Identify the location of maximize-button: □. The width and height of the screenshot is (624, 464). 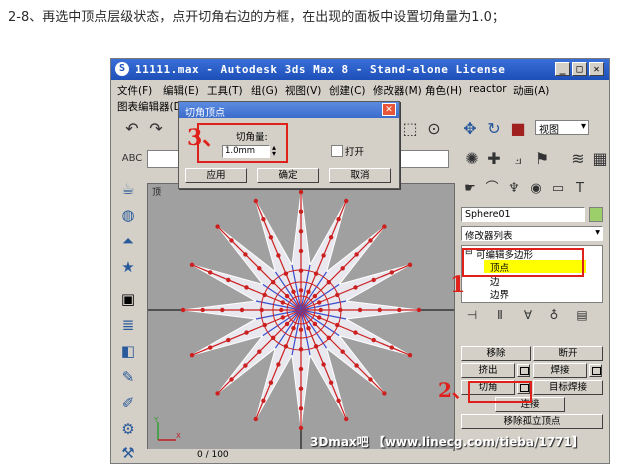
(579, 69).